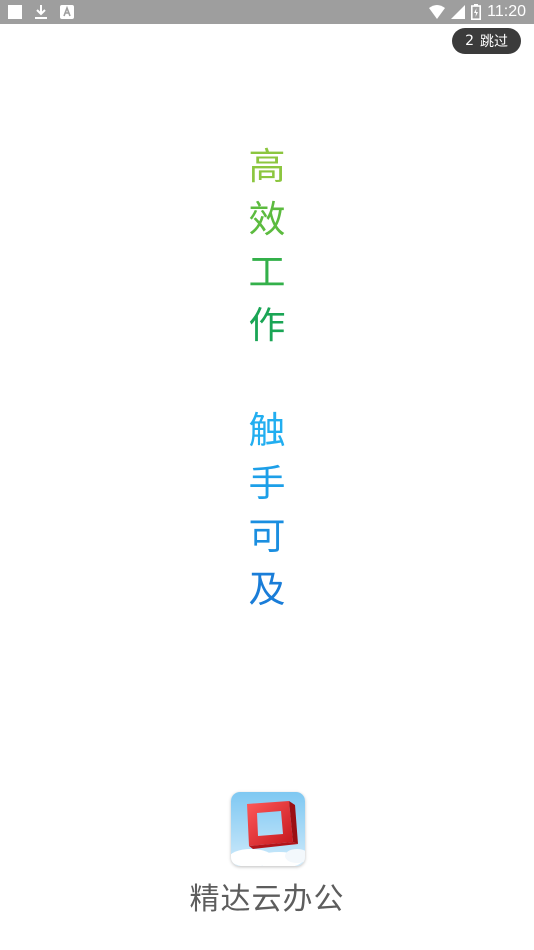 This screenshot has height=950, width=534. Describe the element at coordinates (15, 12) in the screenshot. I see `square-notification-icon` at that location.